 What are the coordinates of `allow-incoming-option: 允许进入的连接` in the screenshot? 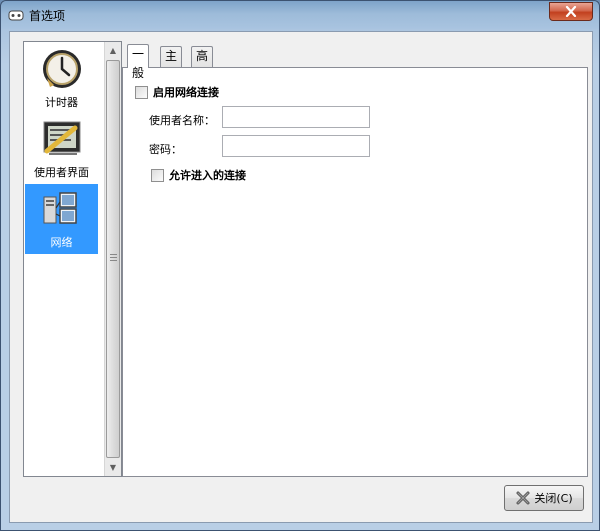 It's located at (198, 175).